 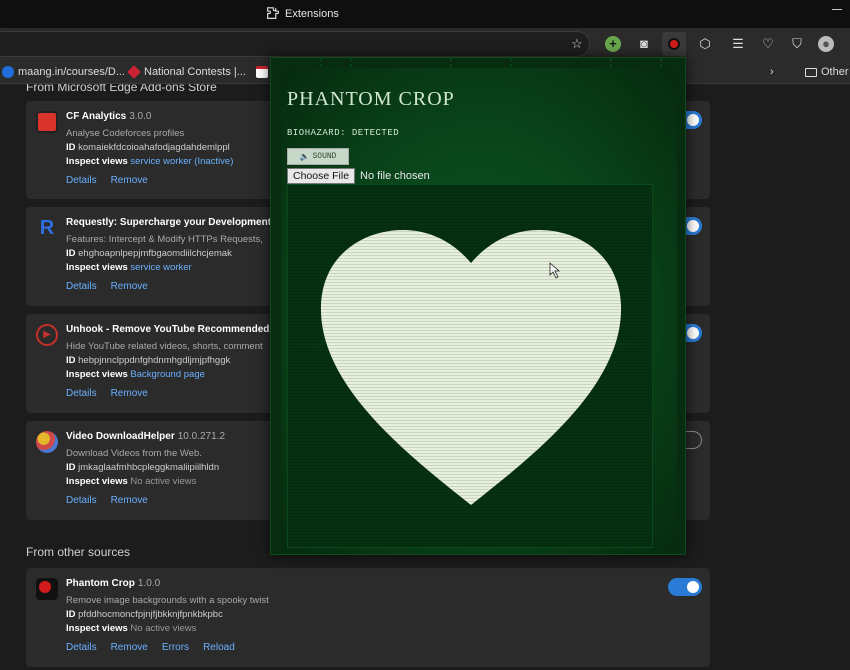 What do you see at coordinates (109, 116) in the screenshot?
I see `extension-name: CF Analytics 3.0.0` at bounding box center [109, 116].